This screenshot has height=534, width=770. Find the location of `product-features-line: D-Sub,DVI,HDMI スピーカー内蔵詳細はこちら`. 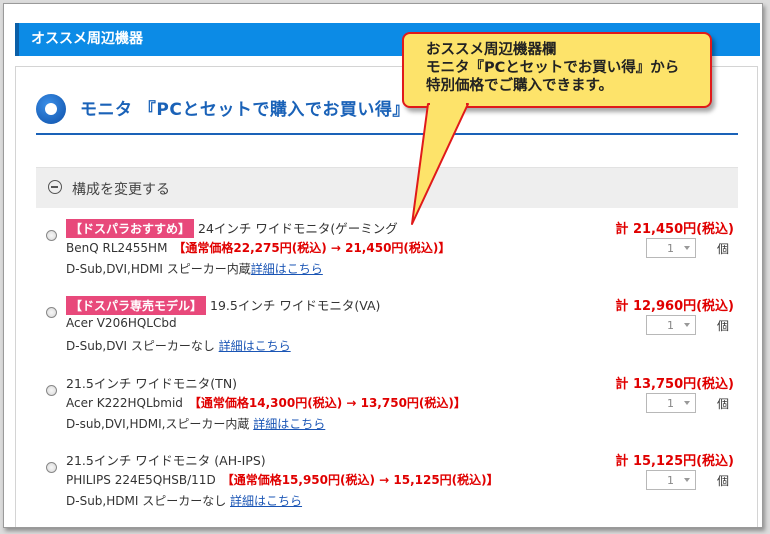

product-features-line: D-Sub,DVI,HDMI スピーカー内蔵詳細はこちら is located at coordinates (194, 268).